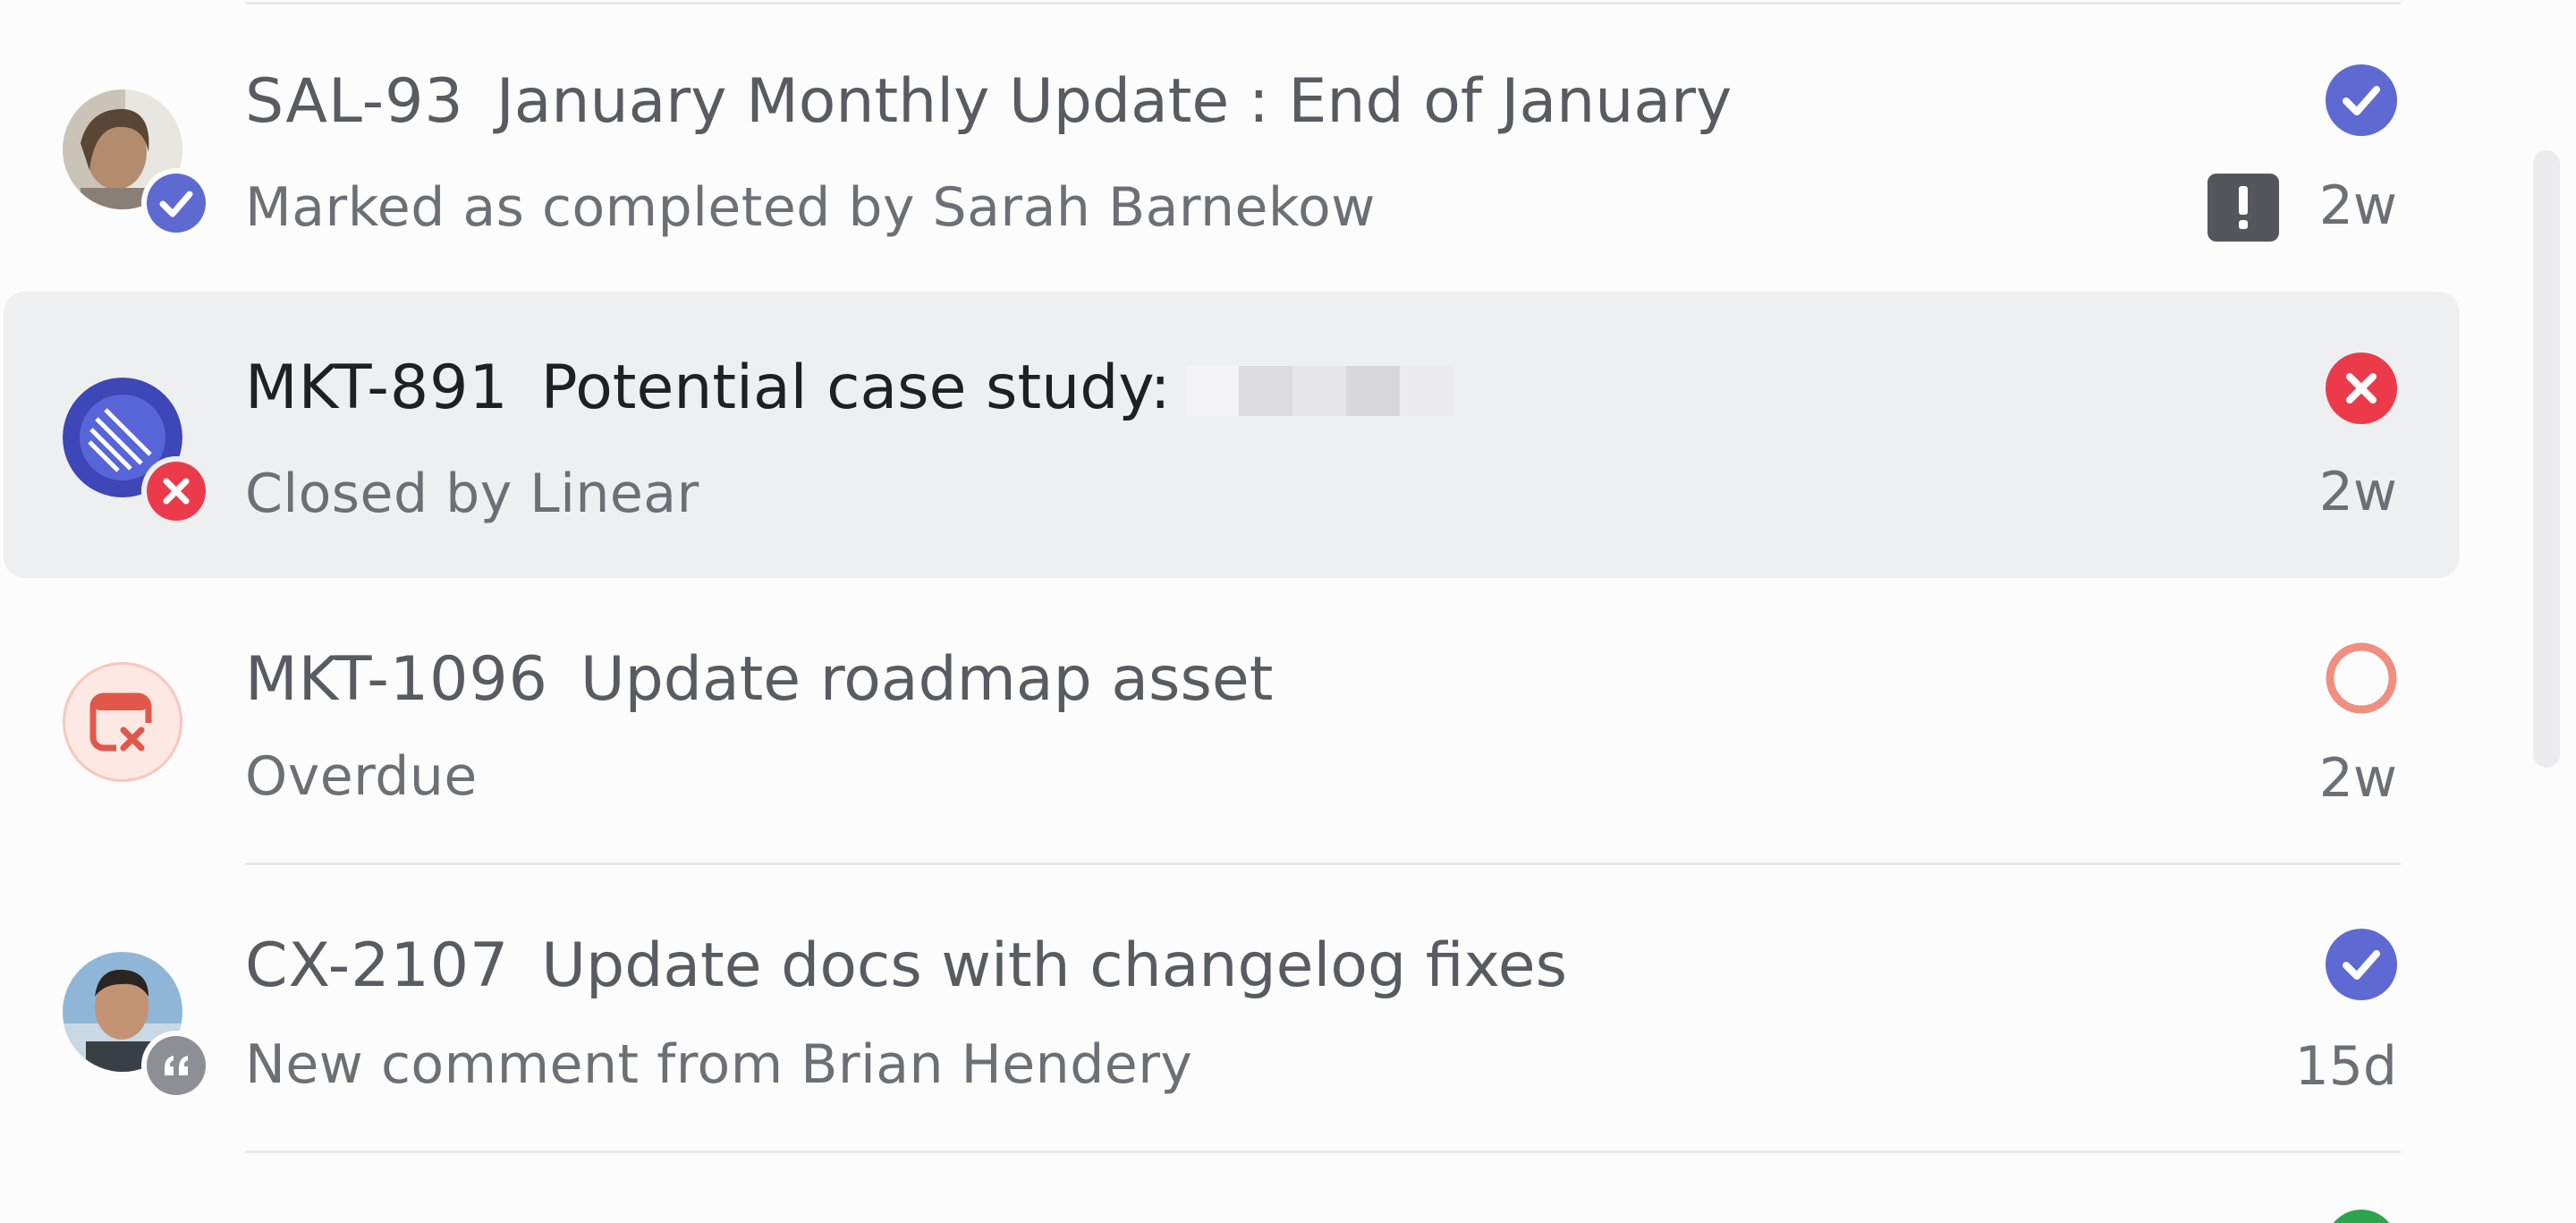 This screenshot has height=1223, width=2576. Describe the element at coordinates (2546, 459) in the screenshot. I see `scrollbar` at that location.